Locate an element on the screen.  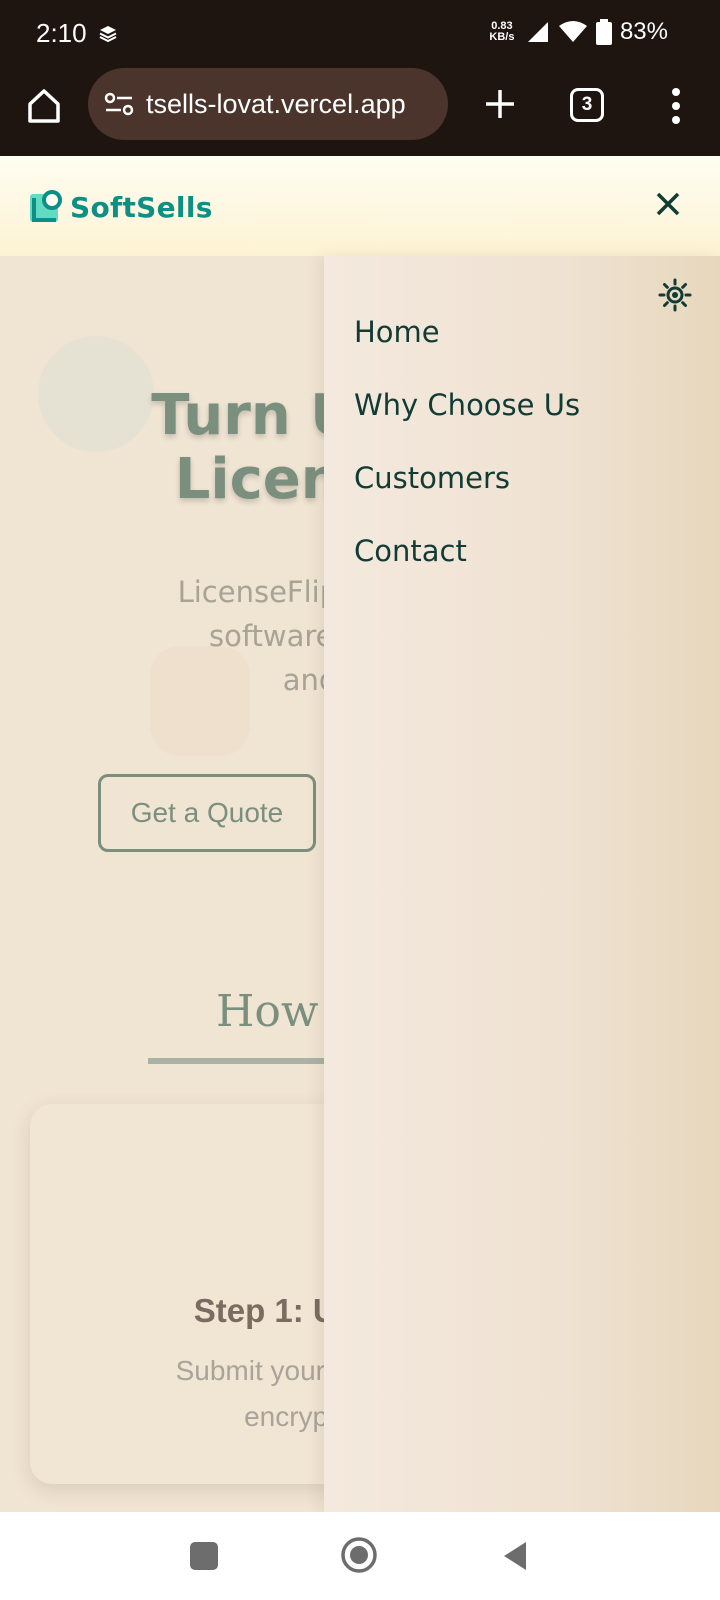
network-speed: 0.83 KB/s is located at coordinates (502, 31).